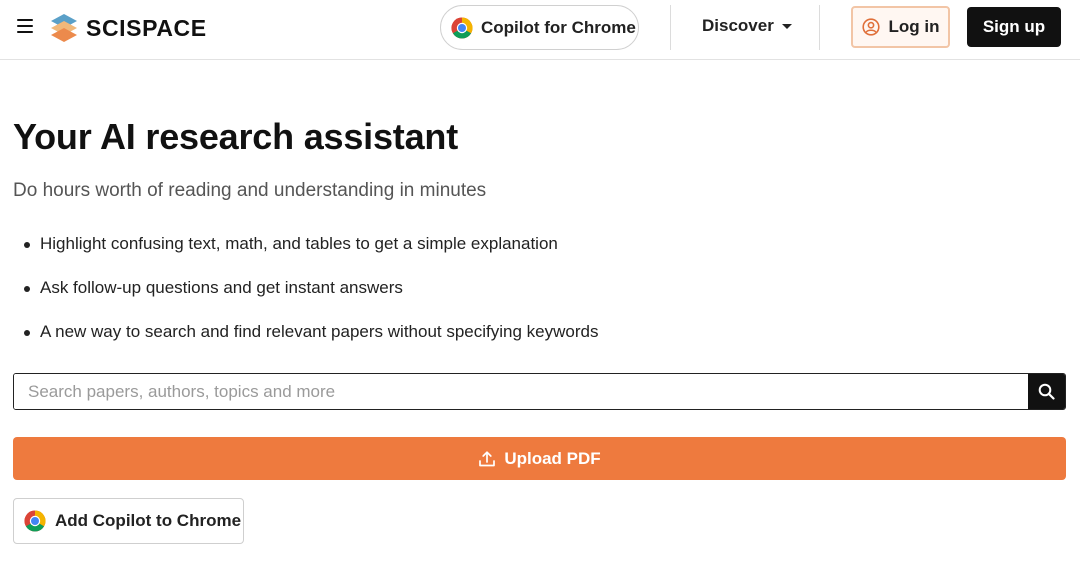  I want to click on signup-button: Sign up, so click(1014, 27).